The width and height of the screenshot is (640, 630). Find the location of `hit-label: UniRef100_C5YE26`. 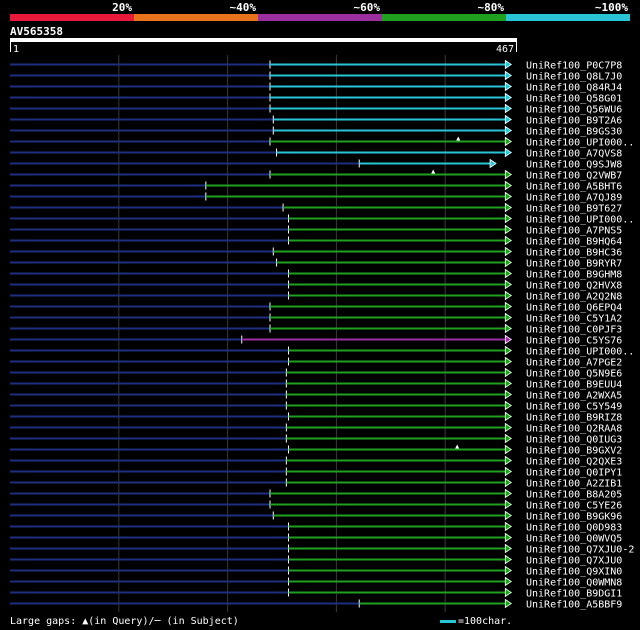

hit-label: UniRef100_C5YE26 is located at coordinates (574, 506).